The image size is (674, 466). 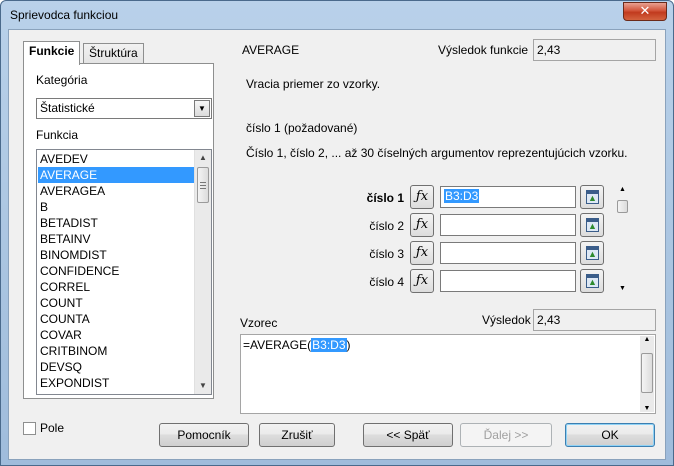 I want to click on function-list-item: AVERAGE, so click(x=116, y=175).